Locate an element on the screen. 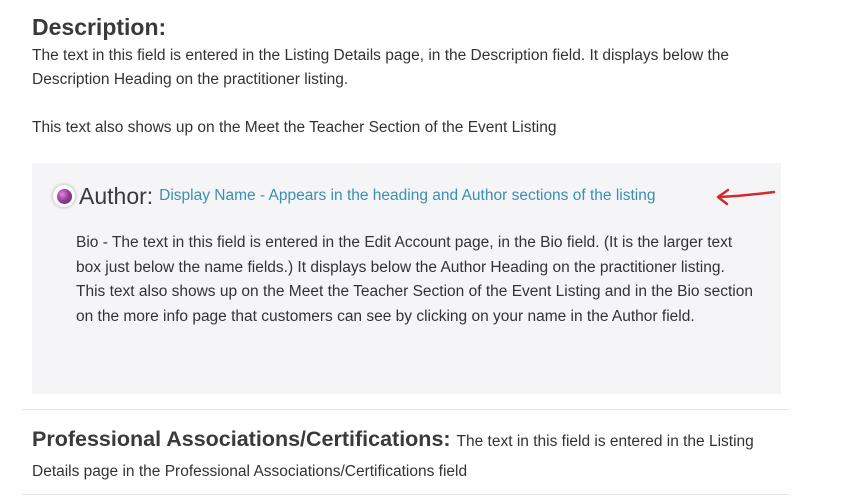 This screenshot has height=497, width=845. red-arrow-annotation-icon is located at coordinates (746, 197).